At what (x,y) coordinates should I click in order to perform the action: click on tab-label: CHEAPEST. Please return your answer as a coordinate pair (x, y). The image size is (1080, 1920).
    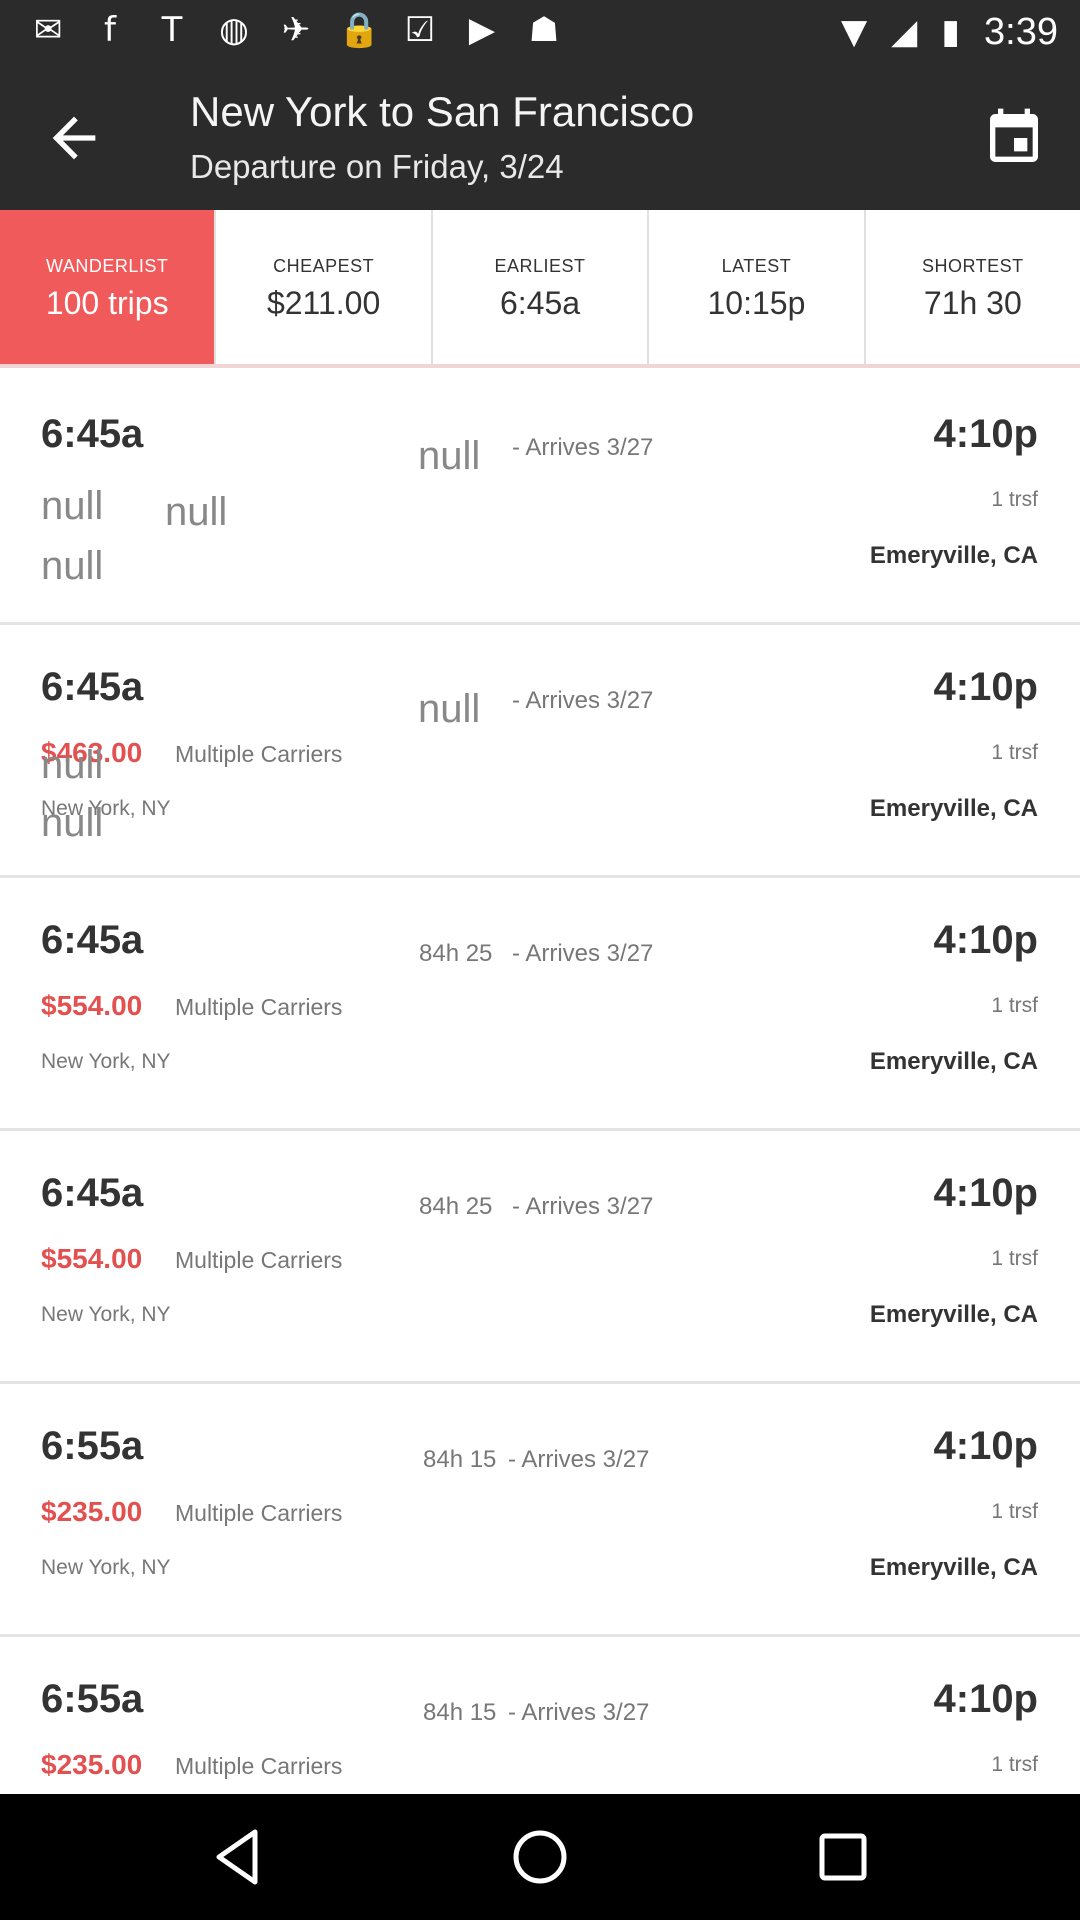
    Looking at the image, I should click on (324, 266).